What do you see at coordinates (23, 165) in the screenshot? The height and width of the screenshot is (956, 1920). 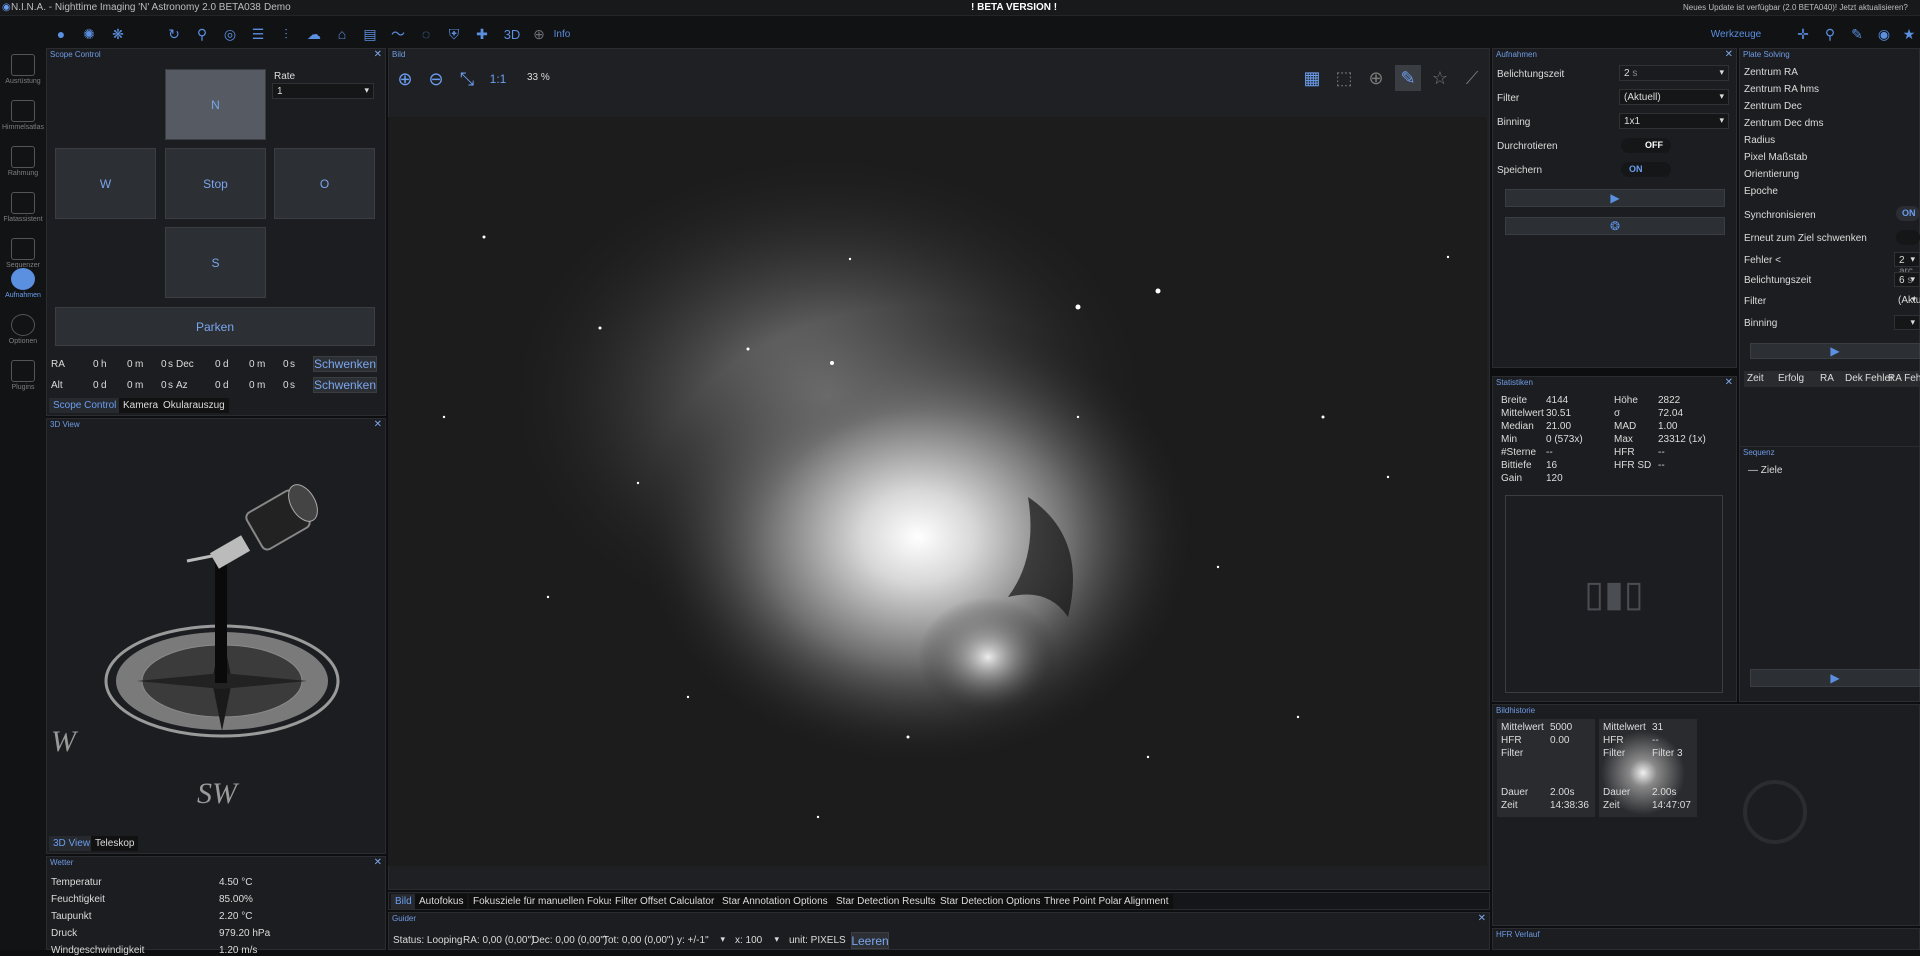 I see `sidebar-item-framing: Rahmung` at bounding box center [23, 165].